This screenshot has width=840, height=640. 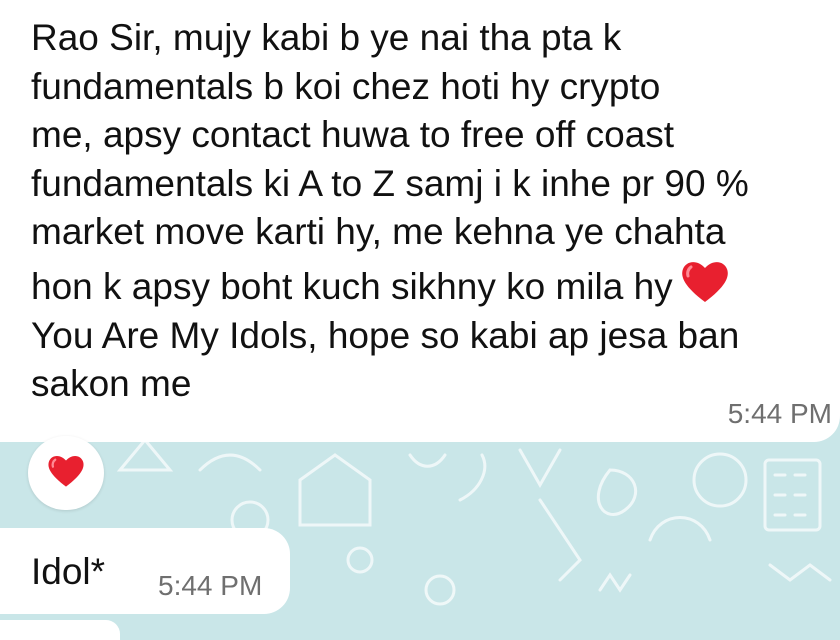 What do you see at coordinates (145, 571) in the screenshot?
I see `message-bubble-correction: Idol* 5:44 PM` at bounding box center [145, 571].